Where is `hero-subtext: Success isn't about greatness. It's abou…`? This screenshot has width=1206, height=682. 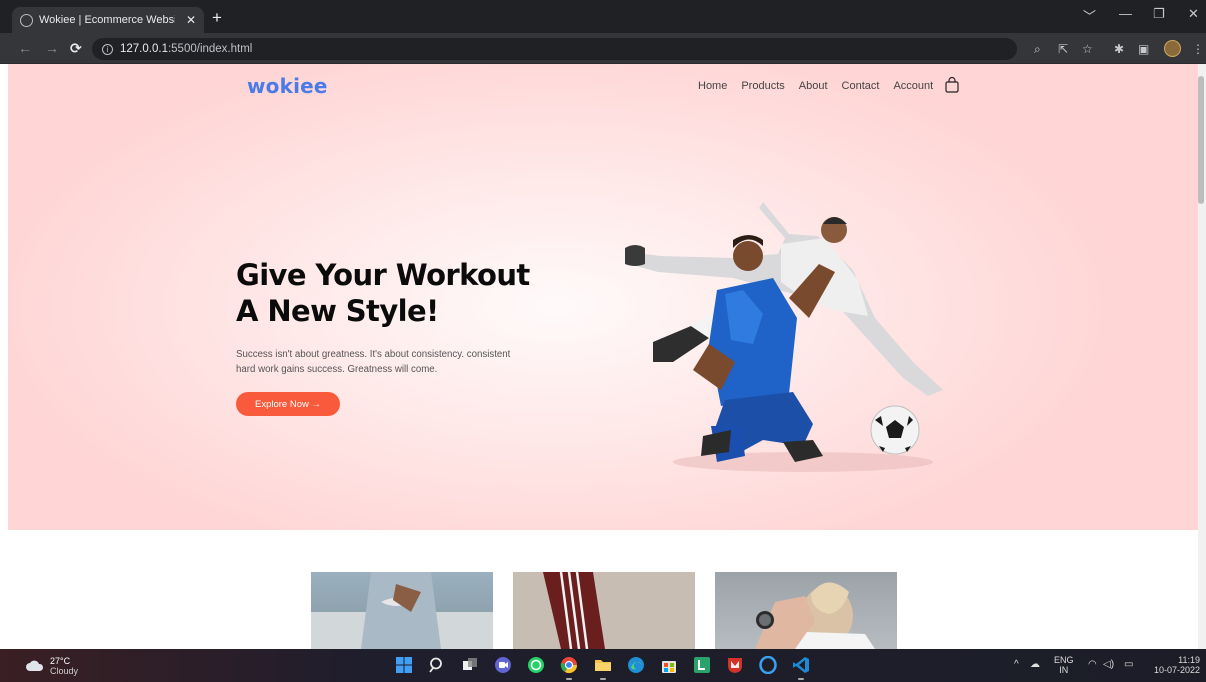 hero-subtext: Success isn't about greatness. It's abou… is located at coordinates (373, 362).